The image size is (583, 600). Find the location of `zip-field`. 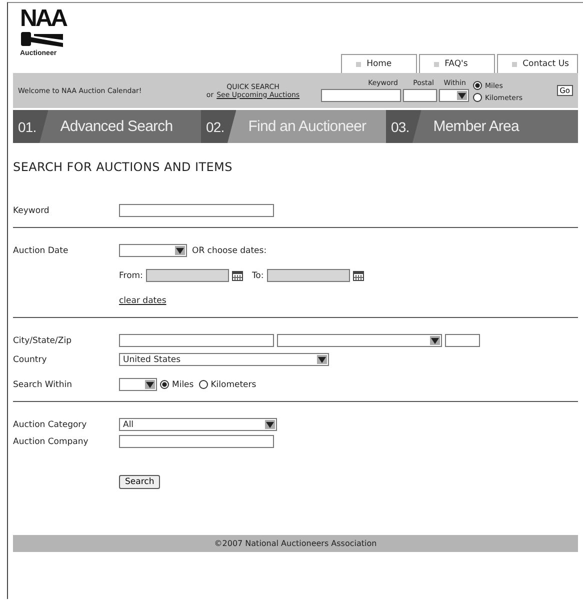

zip-field is located at coordinates (462, 340).